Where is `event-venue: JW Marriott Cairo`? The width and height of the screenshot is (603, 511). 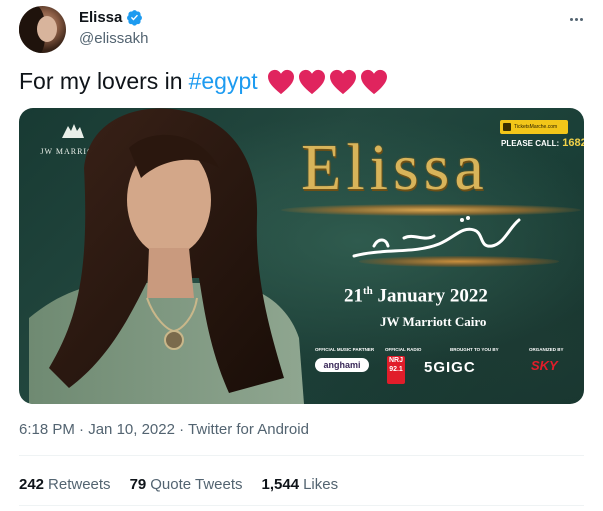
event-venue: JW Marriott Cairo is located at coordinates (433, 321).